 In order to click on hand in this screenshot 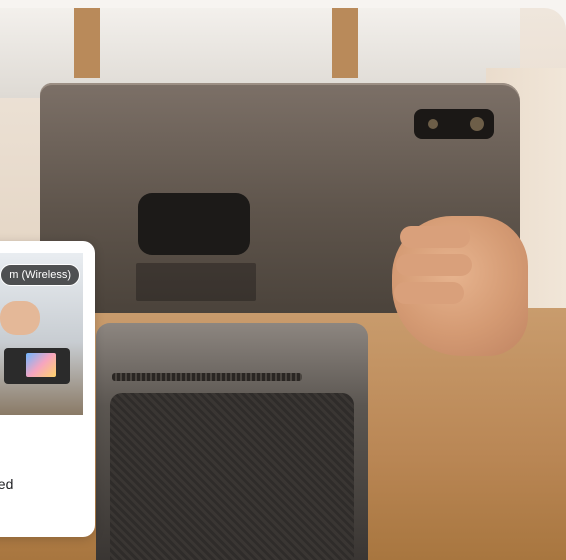, I will do `click(460, 286)`.